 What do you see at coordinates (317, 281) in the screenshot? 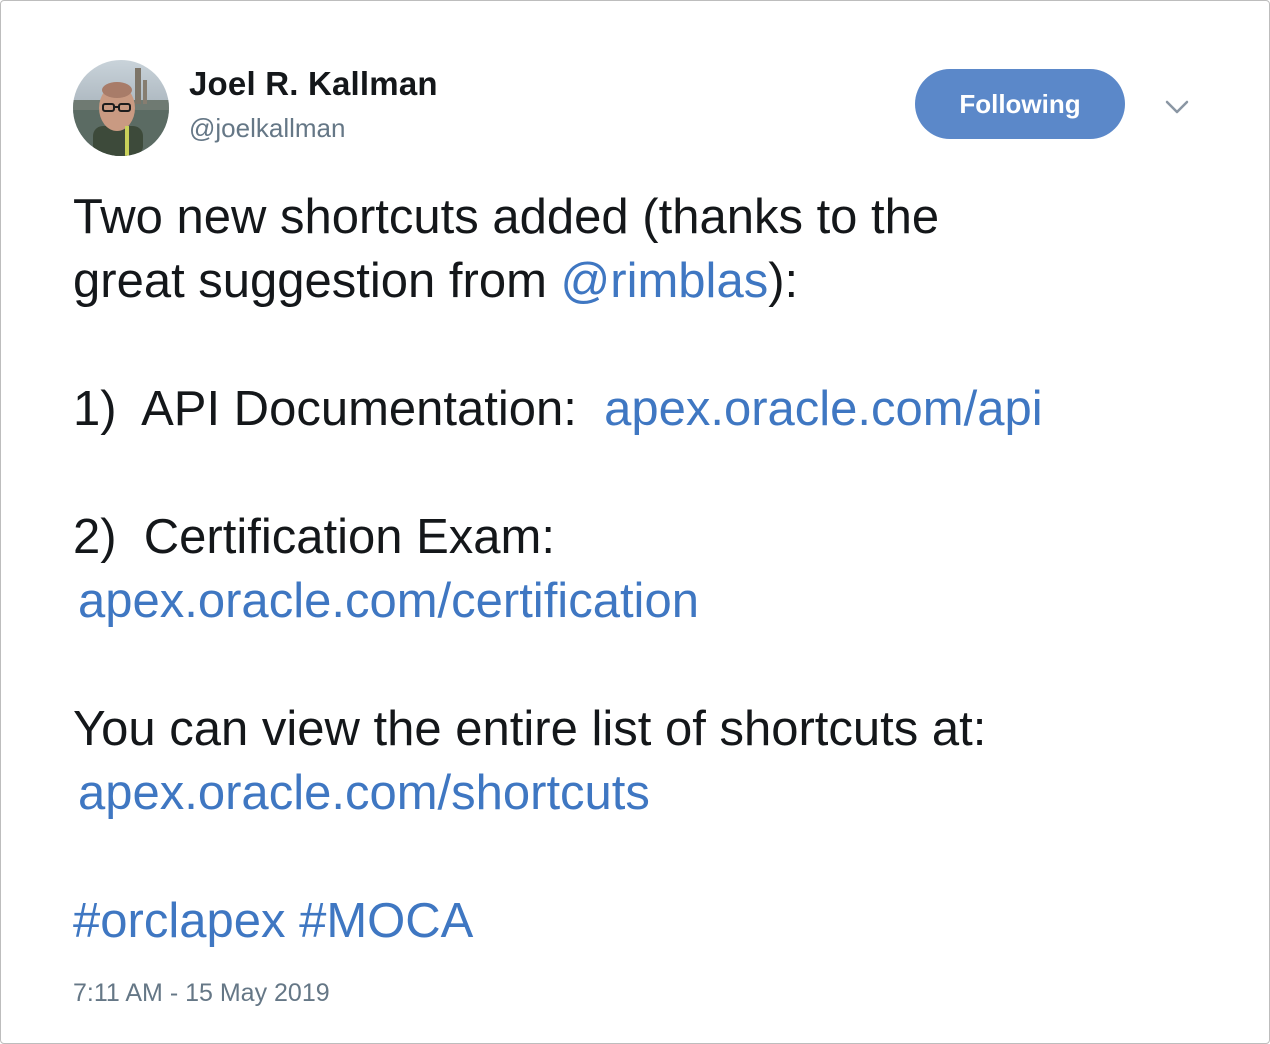
I see `tweet-line-2-prefix: great suggestion from` at bounding box center [317, 281].